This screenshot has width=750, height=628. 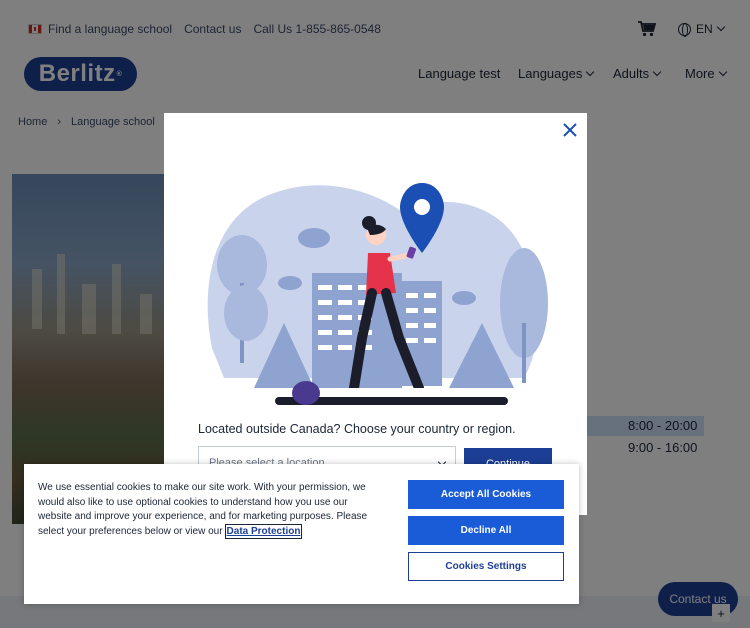 What do you see at coordinates (263, 531) in the screenshot?
I see `data-protection-link: Data Protection` at bounding box center [263, 531].